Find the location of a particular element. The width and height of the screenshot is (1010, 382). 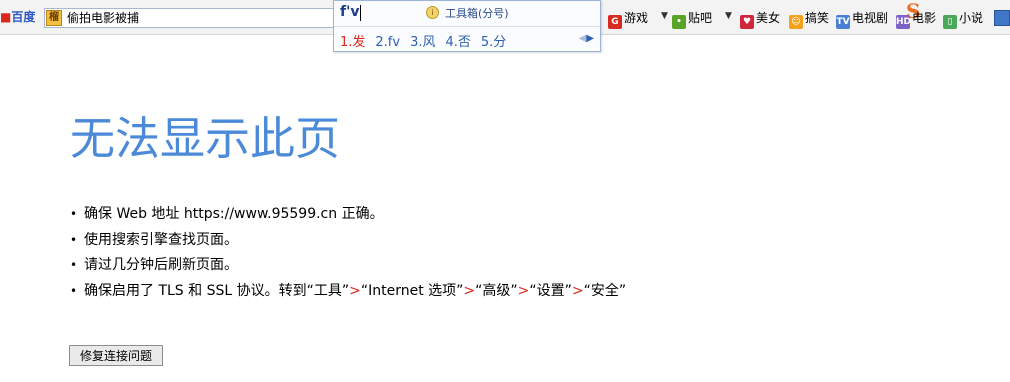

toolbar-link-funny: ☺ 搞笑 is located at coordinates (809, 19).